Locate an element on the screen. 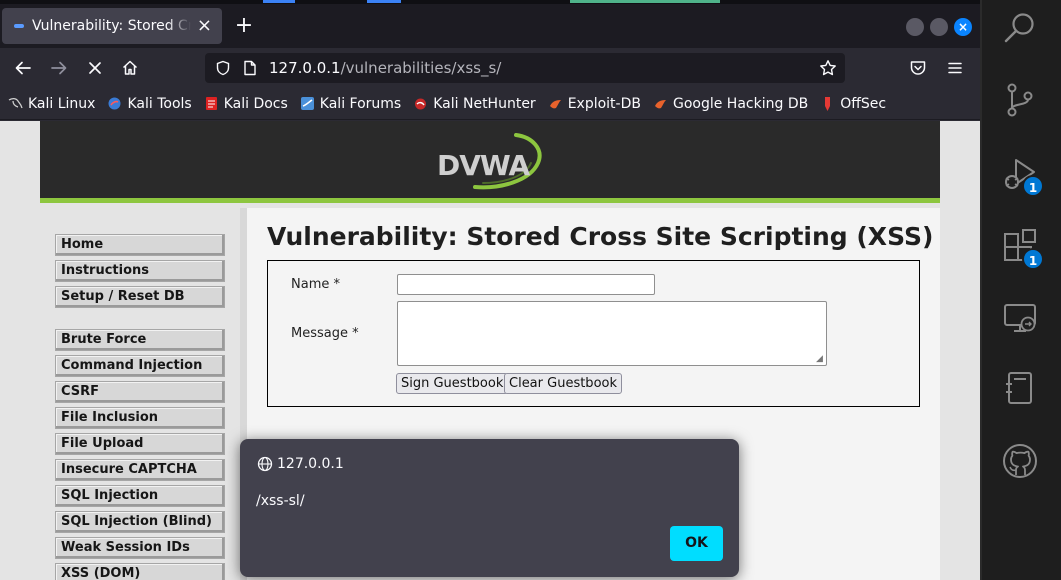  alert-message: /xss-sl/ is located at coordinates (280, 501).